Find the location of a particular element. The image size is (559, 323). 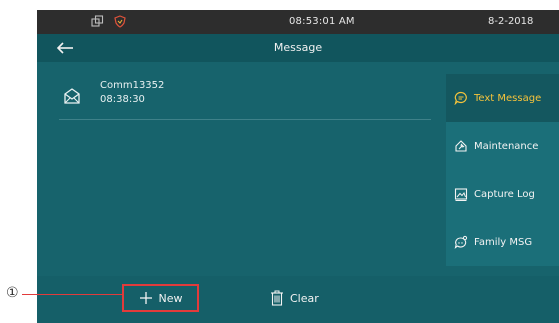

shield-icon is located at coordinates (120, 21).